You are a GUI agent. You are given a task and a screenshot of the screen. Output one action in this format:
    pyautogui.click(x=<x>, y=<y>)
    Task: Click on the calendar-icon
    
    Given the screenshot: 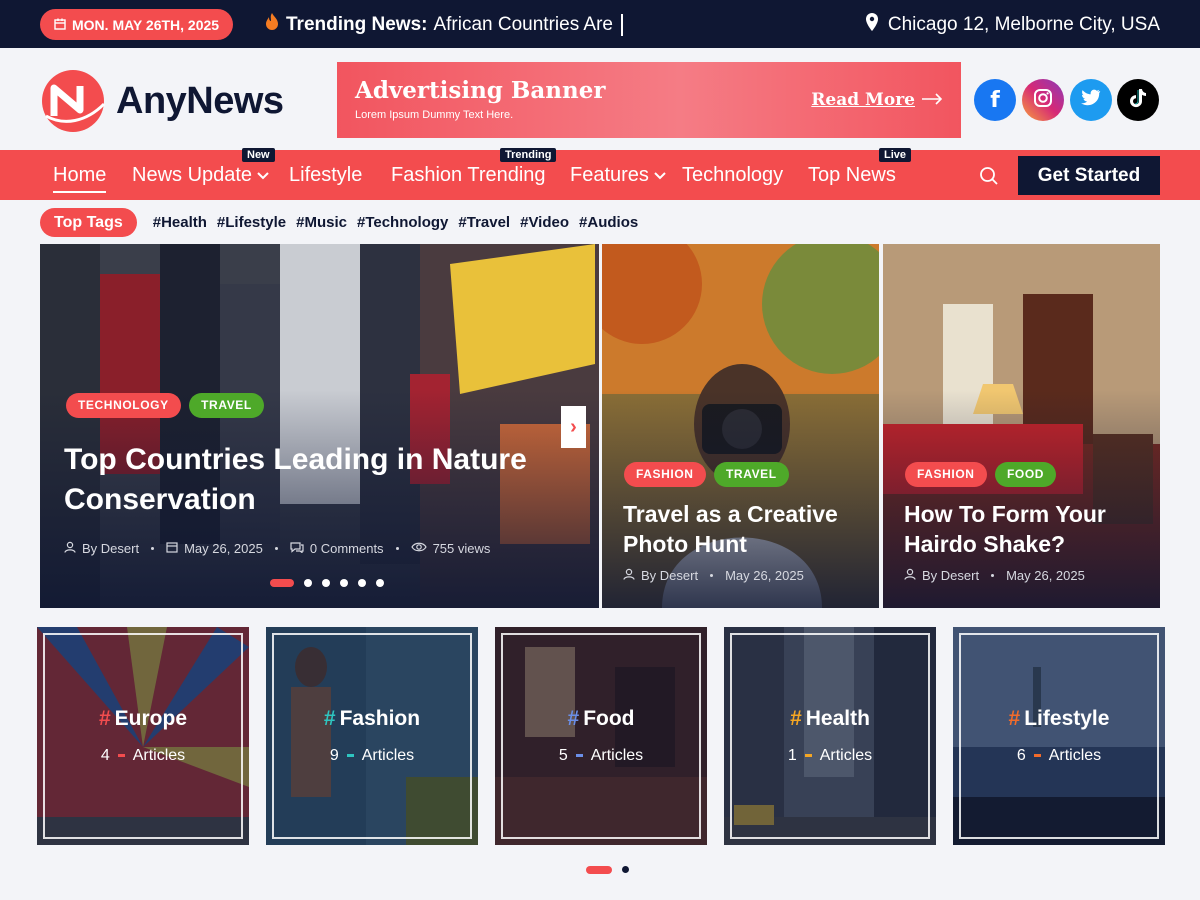 What is the action you would take?
    pyautogui.click(x=172, y=548)
    